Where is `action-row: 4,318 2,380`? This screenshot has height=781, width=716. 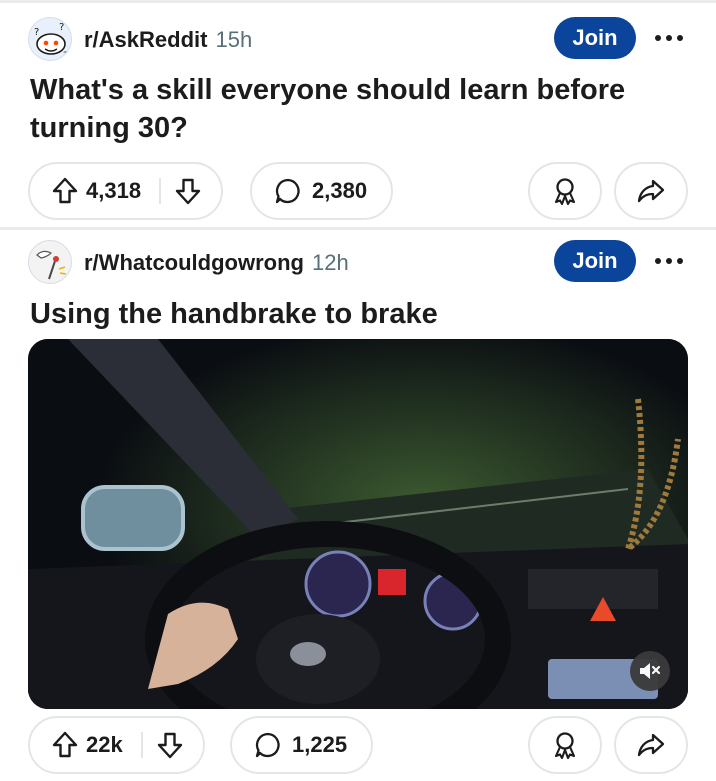
action-row: 4,318 2,380 is located at coordinates (358, 191).